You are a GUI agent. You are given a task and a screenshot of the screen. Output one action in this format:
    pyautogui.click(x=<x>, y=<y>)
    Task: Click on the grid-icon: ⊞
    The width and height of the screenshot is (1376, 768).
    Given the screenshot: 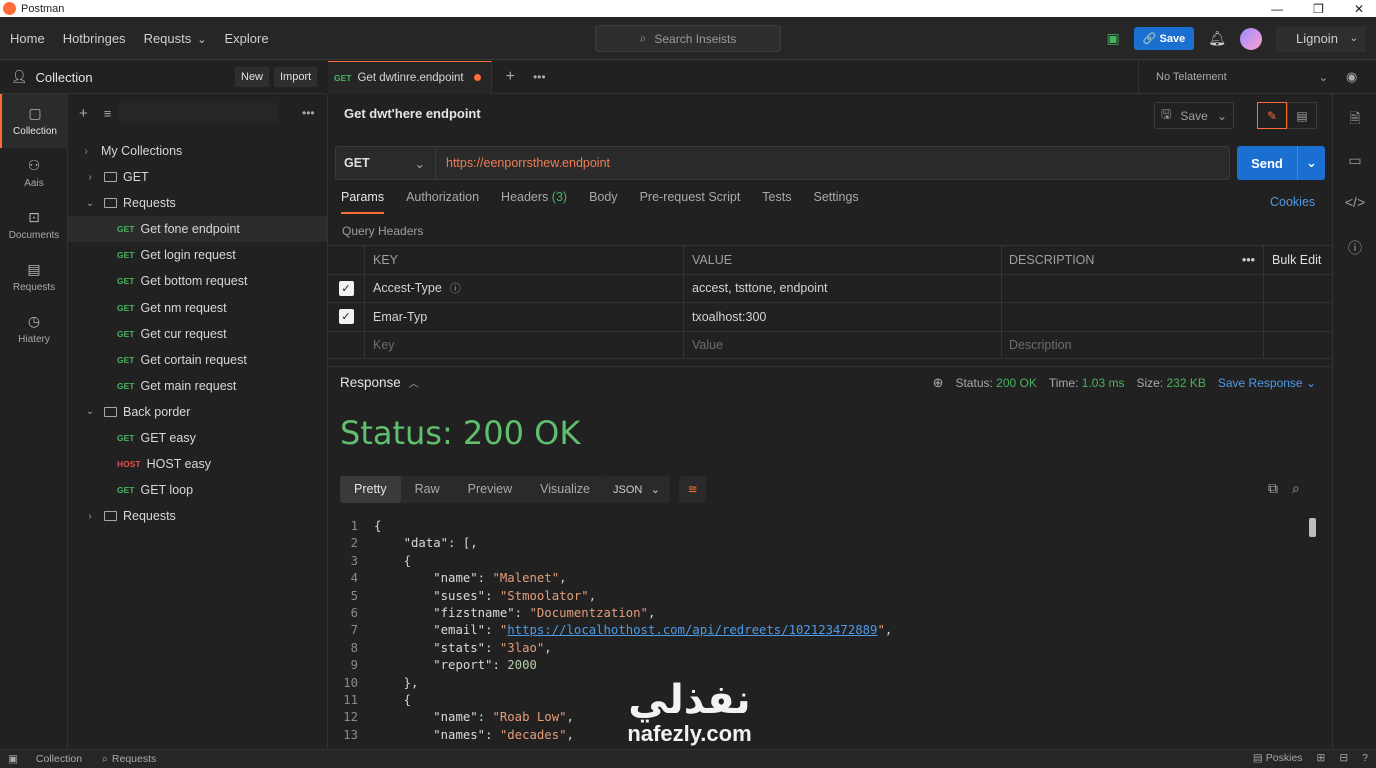 What is the action you would take?
    pyautogui.click(x=1321, y=758)
    